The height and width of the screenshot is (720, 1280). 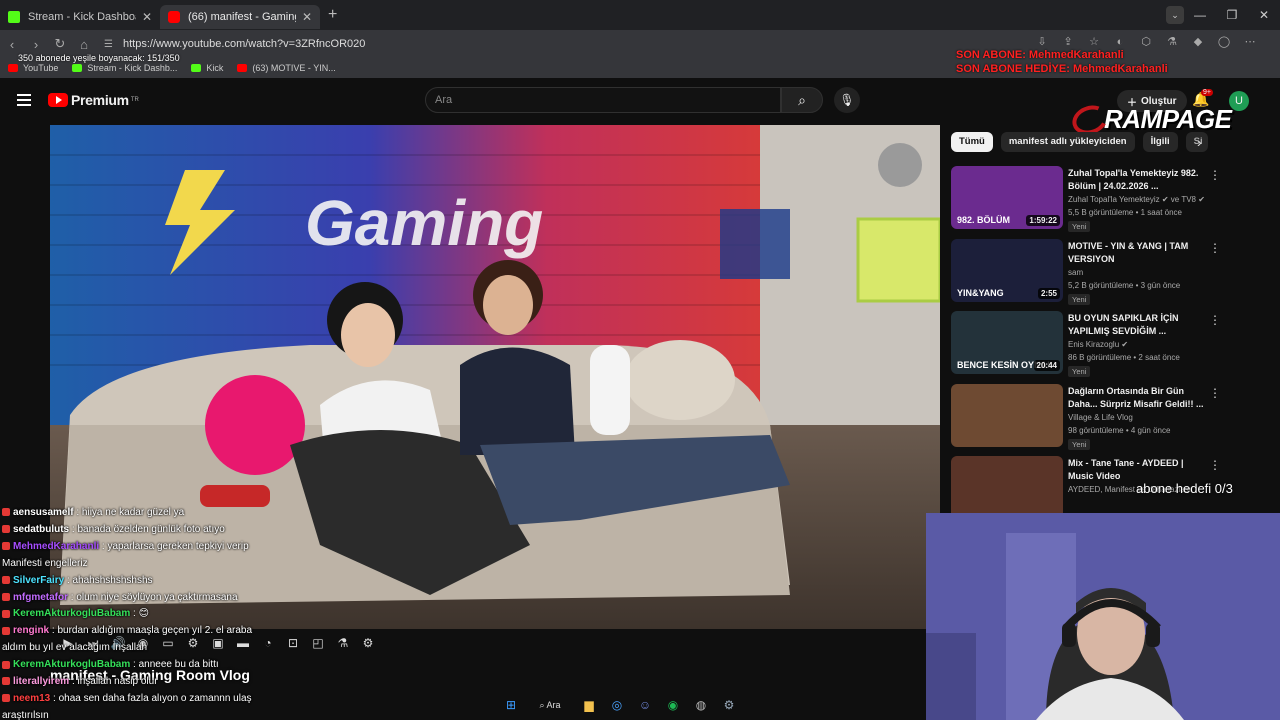 I want to click on steam-icon: ⚙, so click(x=729, y=705).